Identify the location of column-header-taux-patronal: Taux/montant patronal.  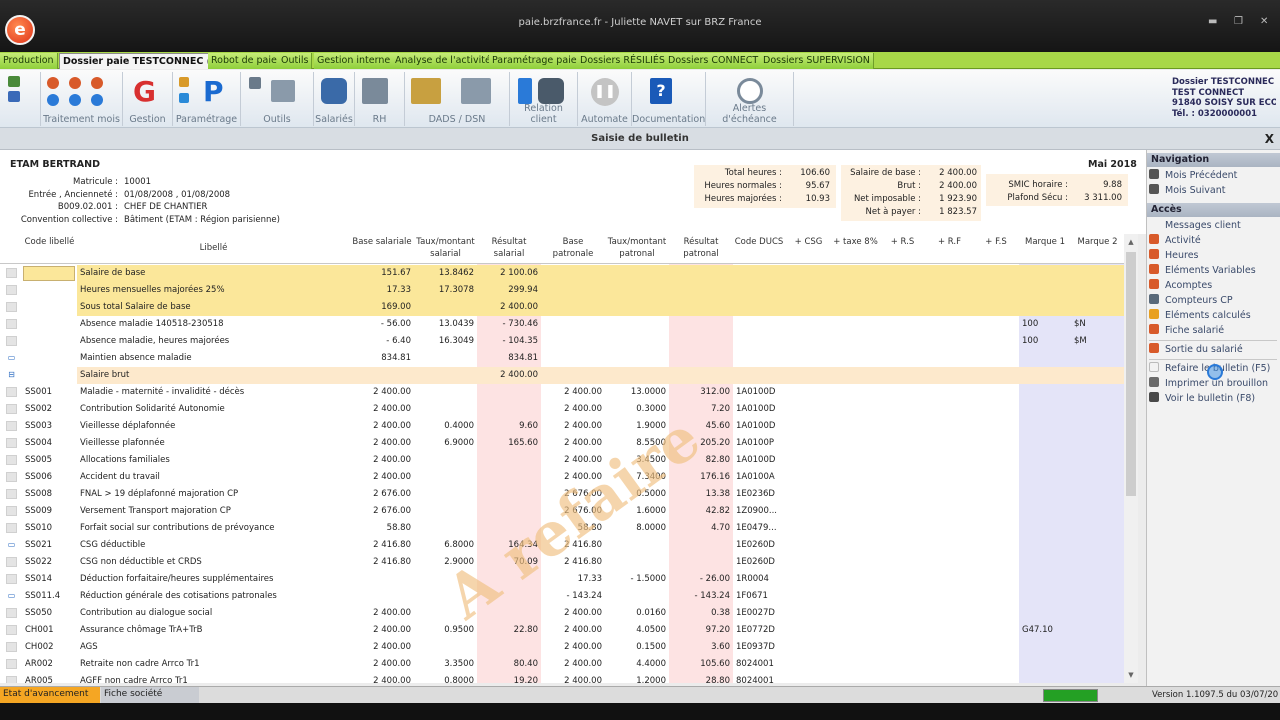
(637, 248).